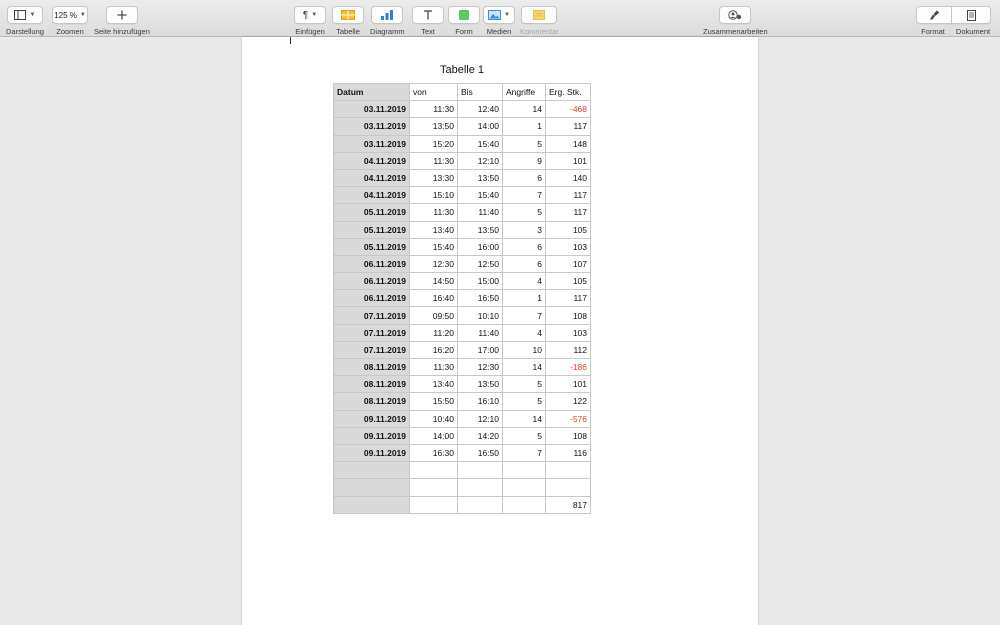  What do you see at coordinates (568, 229) in the screenshot?
I see `cell-erg-stk: 105` at bounding box center [568, 229].